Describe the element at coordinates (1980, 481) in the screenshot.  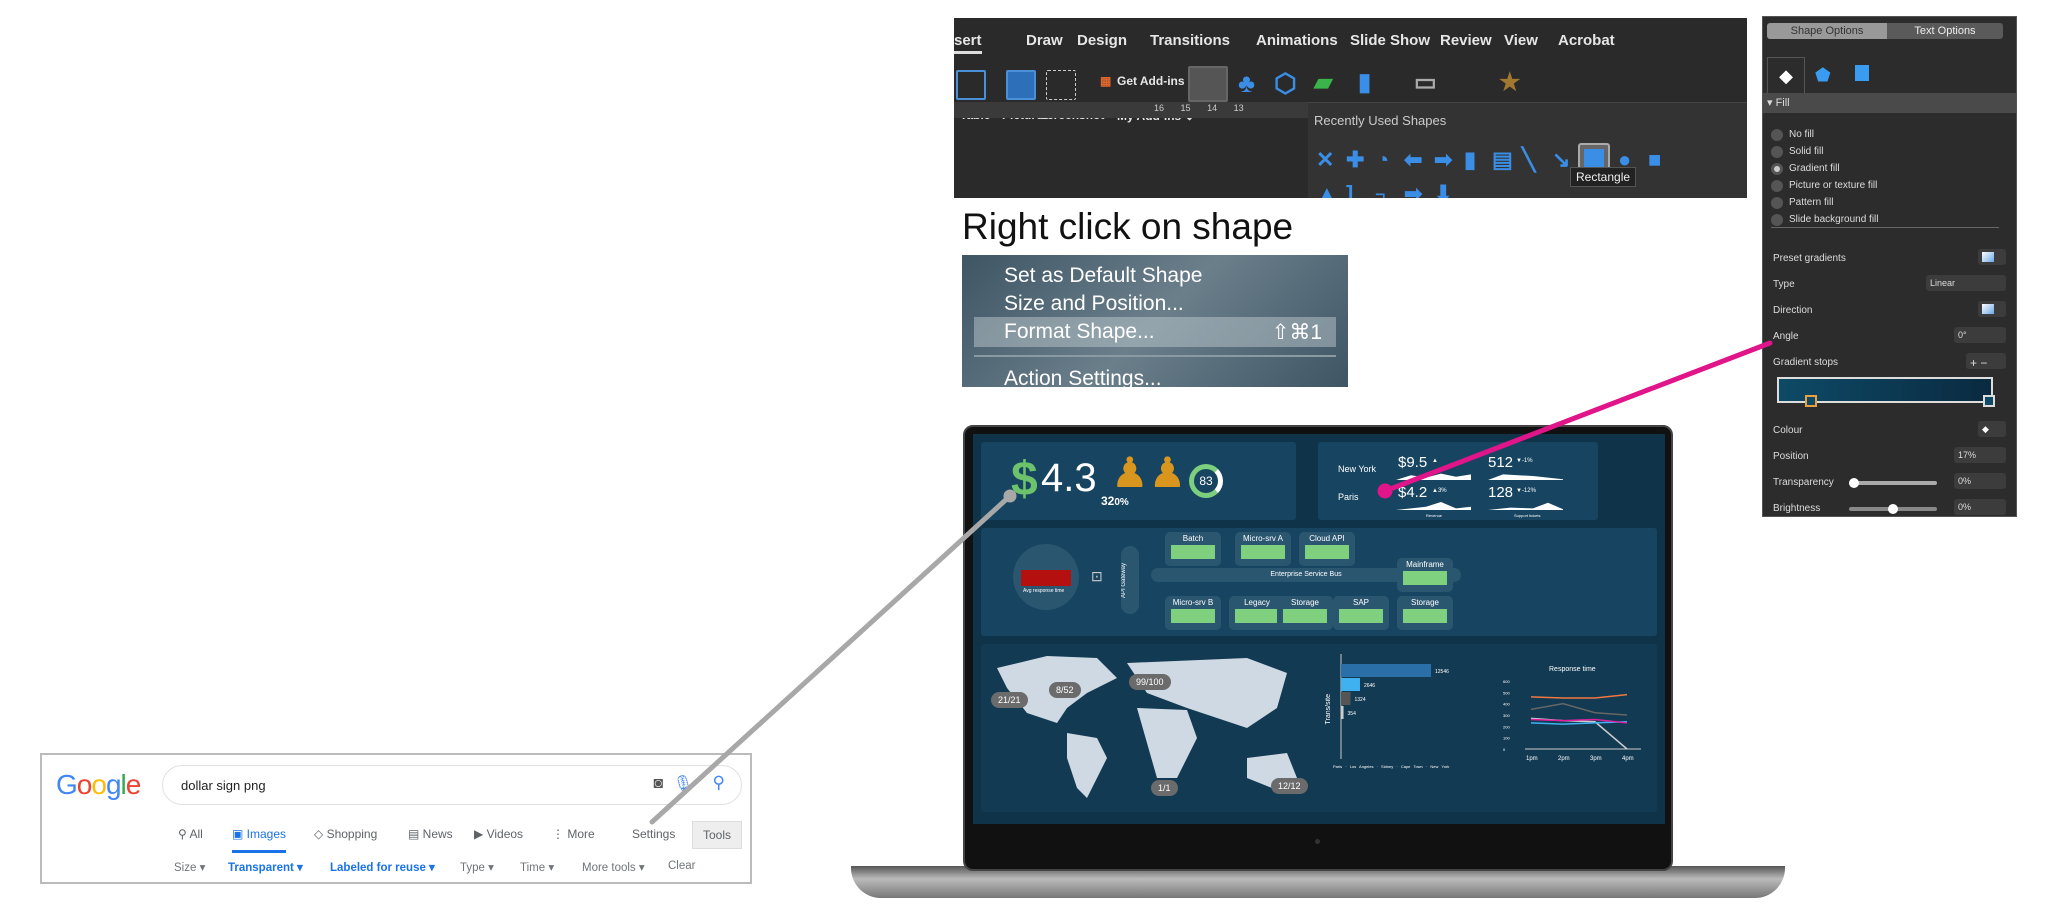
I see `transparency-stepper: 0%` at that location.